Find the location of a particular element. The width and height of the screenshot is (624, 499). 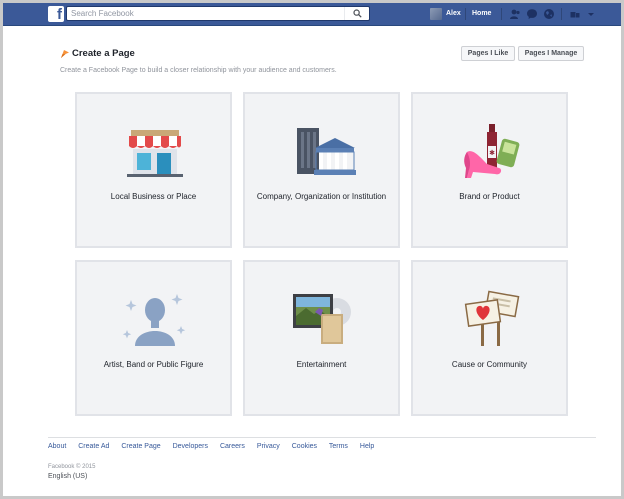

category-card-entertainment: Entertainment is located at coordinates (321, 338).